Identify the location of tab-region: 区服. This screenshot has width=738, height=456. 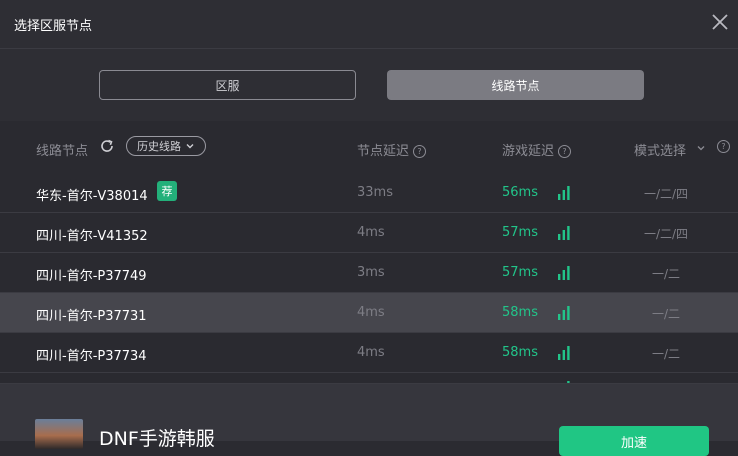
(227, 85).